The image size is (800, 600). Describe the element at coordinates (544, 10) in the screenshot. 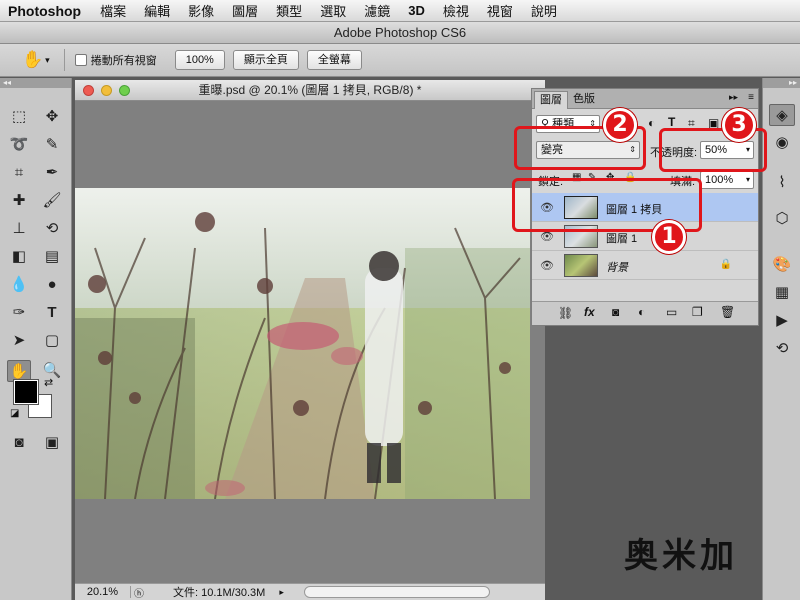

I see `menu-help: 說明` at that location.